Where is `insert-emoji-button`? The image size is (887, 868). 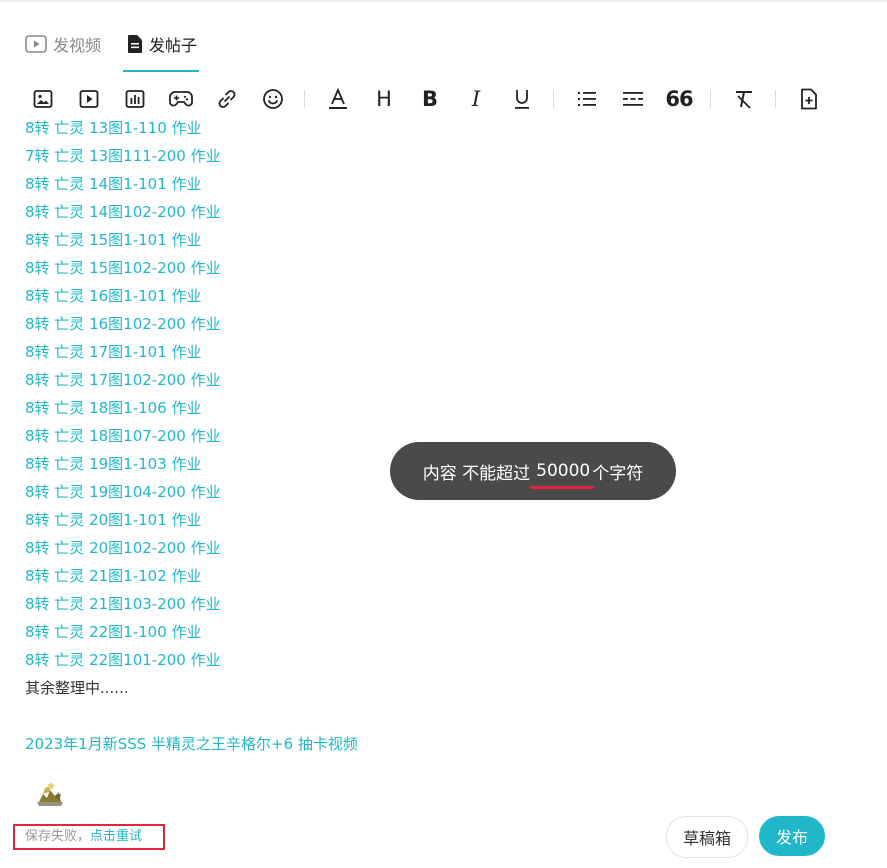
insert-emoji-button is located at coordinates (273, 99).